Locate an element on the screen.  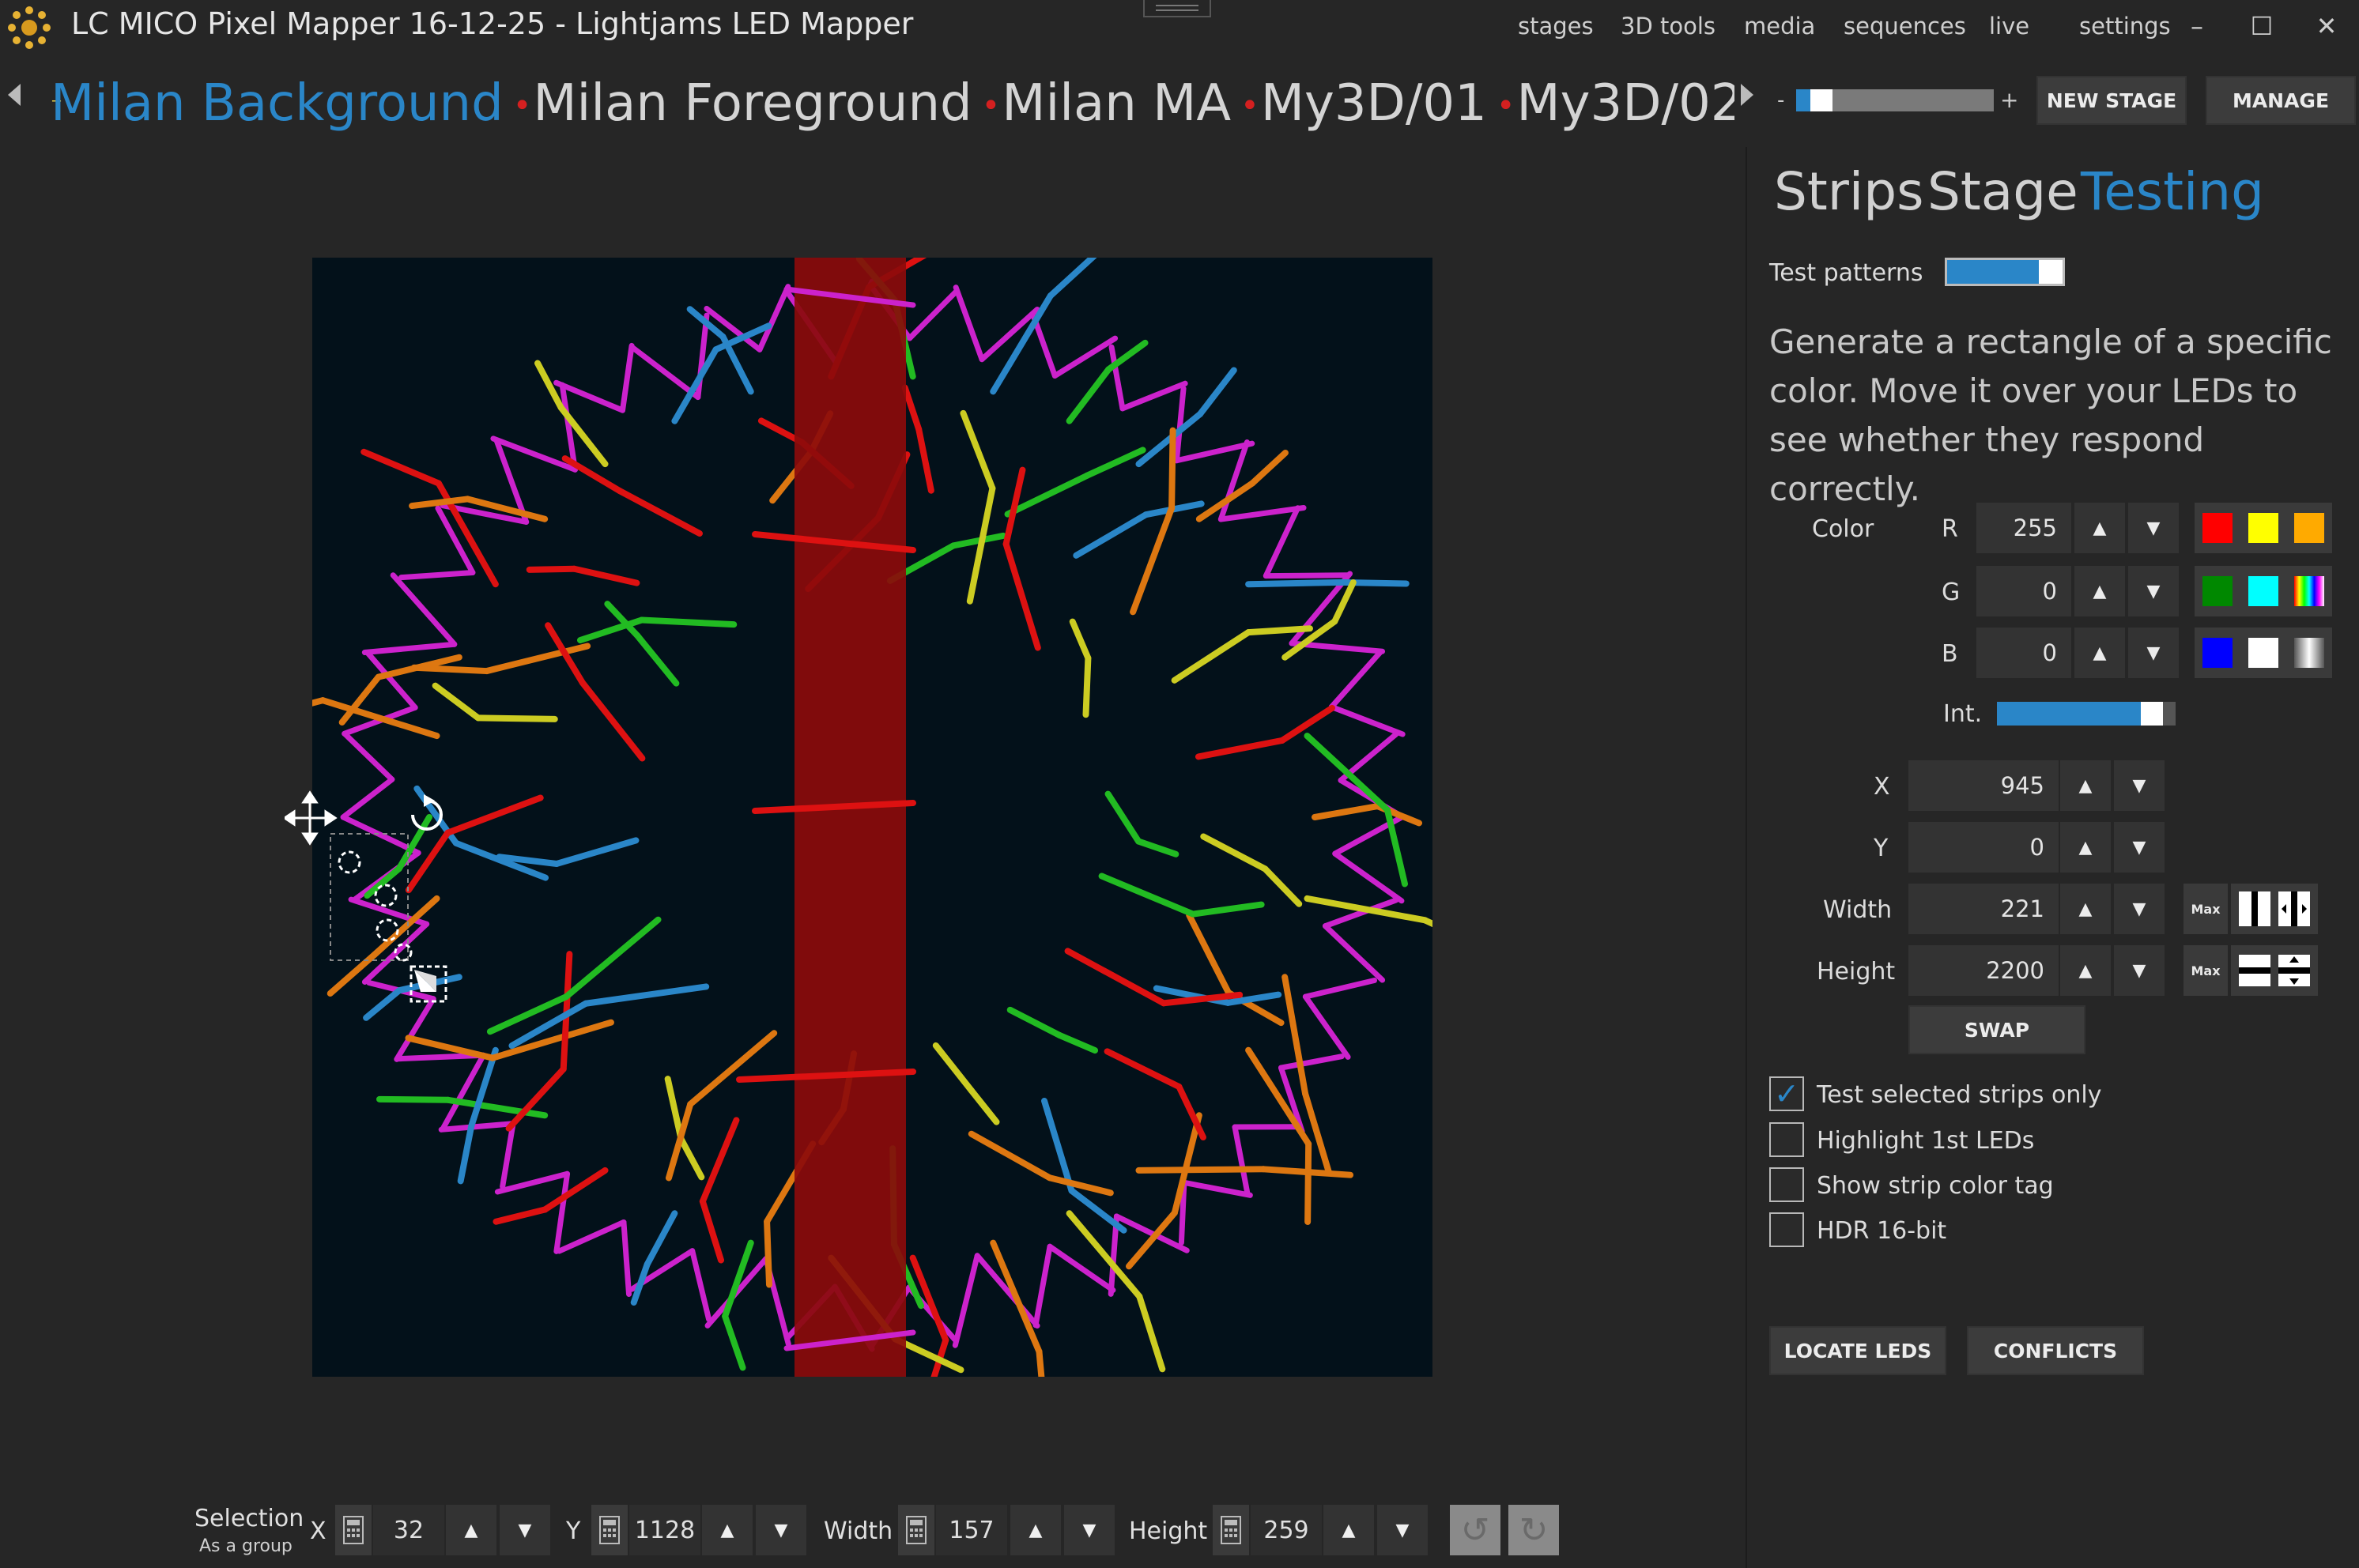
swatch-rainbow-icon is located at coordinates (2309, 591).